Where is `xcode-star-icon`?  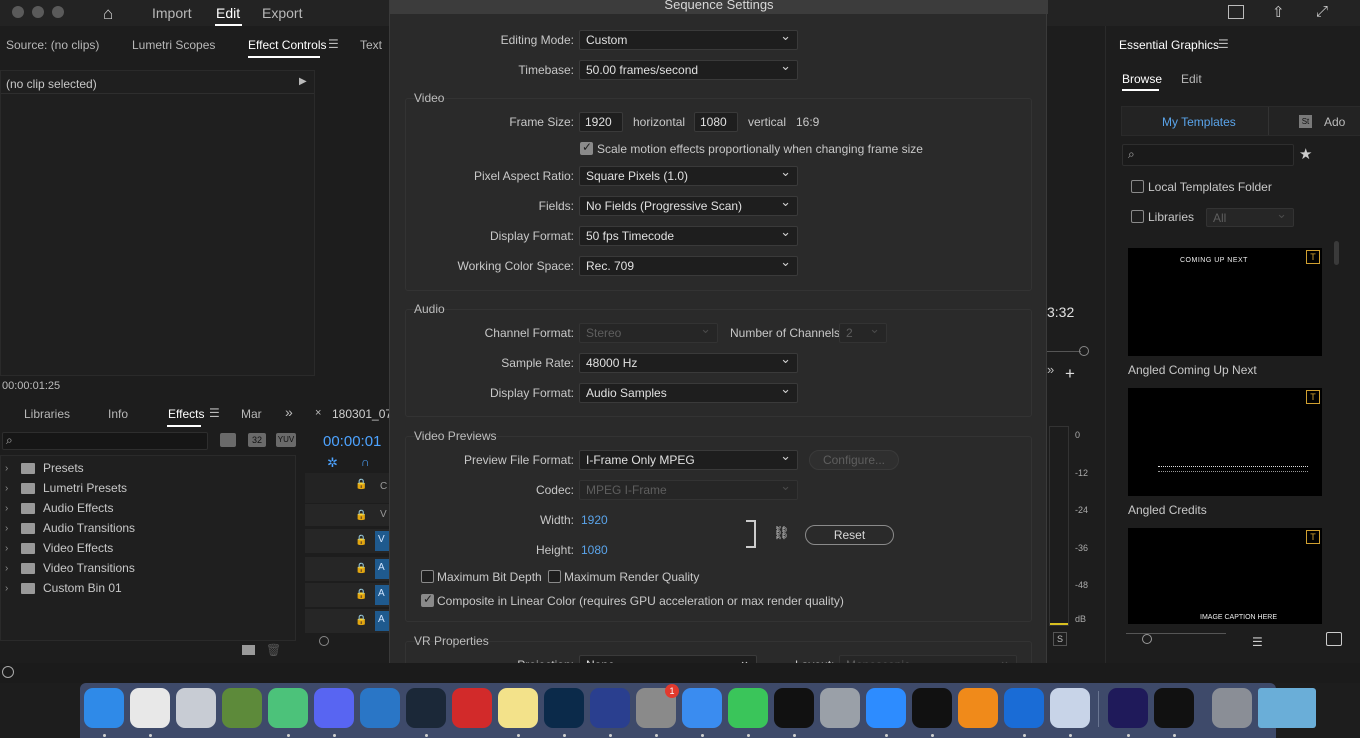
xcode-star-icon is located at coordinates (1070, 708).